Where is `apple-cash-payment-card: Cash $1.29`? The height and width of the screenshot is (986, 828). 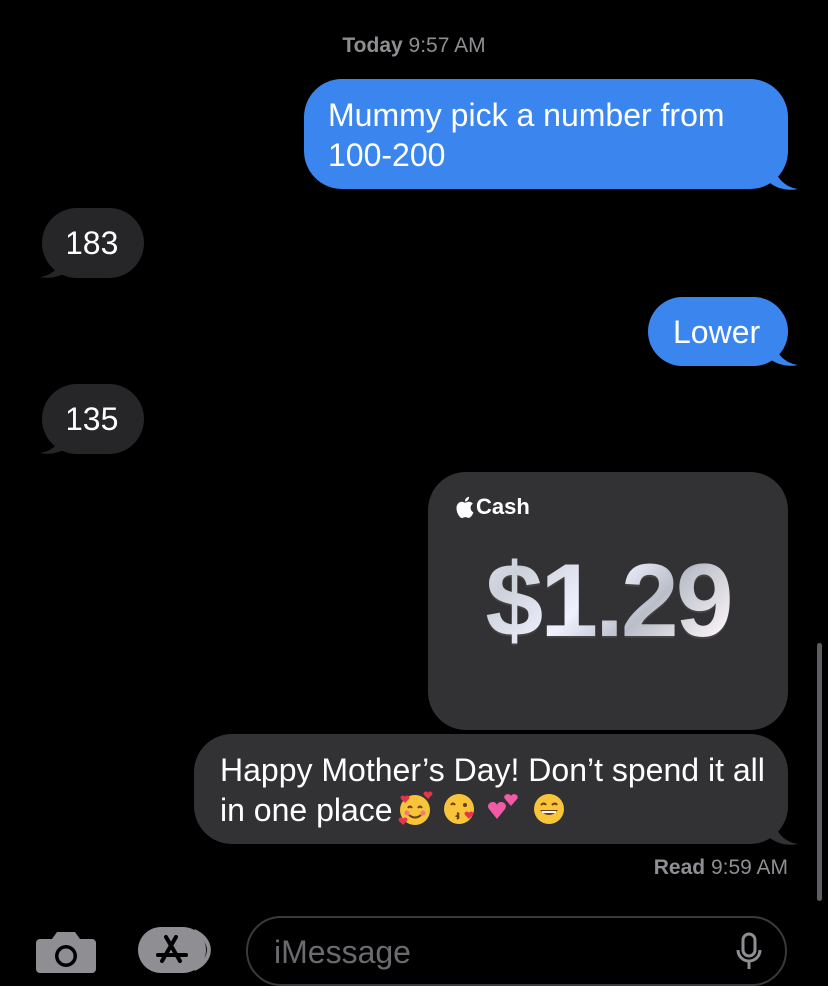 apple-cash-payment-card: Cash $1.29 is located at coordinates (608, 601).